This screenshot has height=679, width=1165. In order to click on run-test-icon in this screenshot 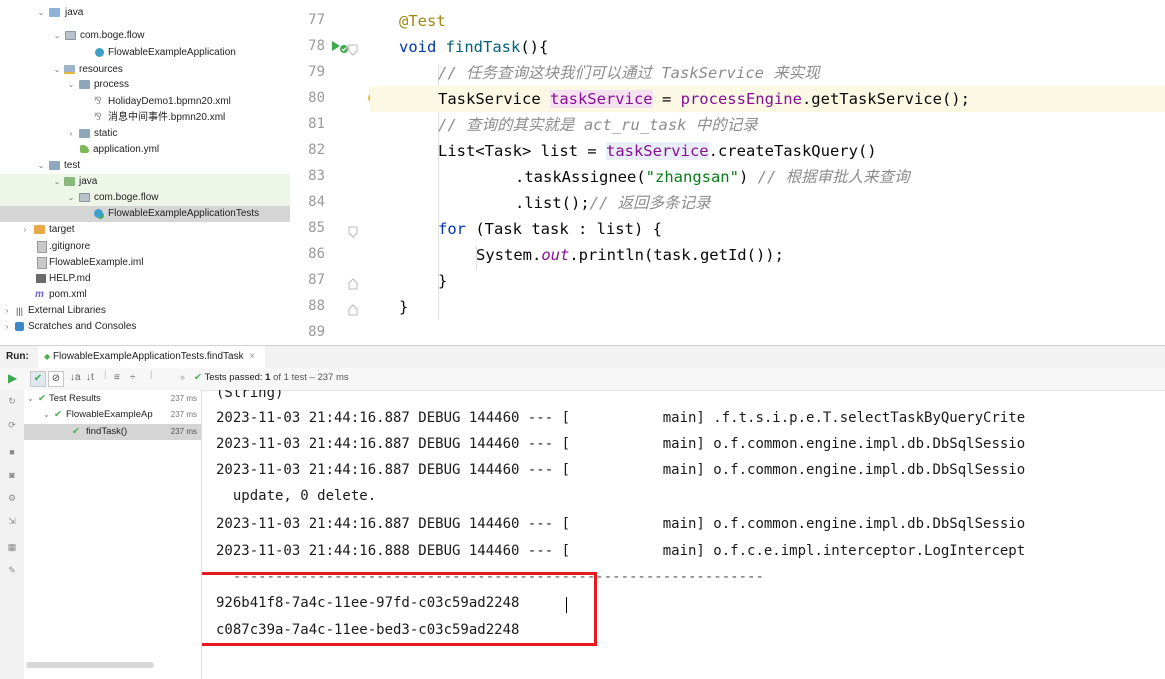, I will do `click(340, 47)`.